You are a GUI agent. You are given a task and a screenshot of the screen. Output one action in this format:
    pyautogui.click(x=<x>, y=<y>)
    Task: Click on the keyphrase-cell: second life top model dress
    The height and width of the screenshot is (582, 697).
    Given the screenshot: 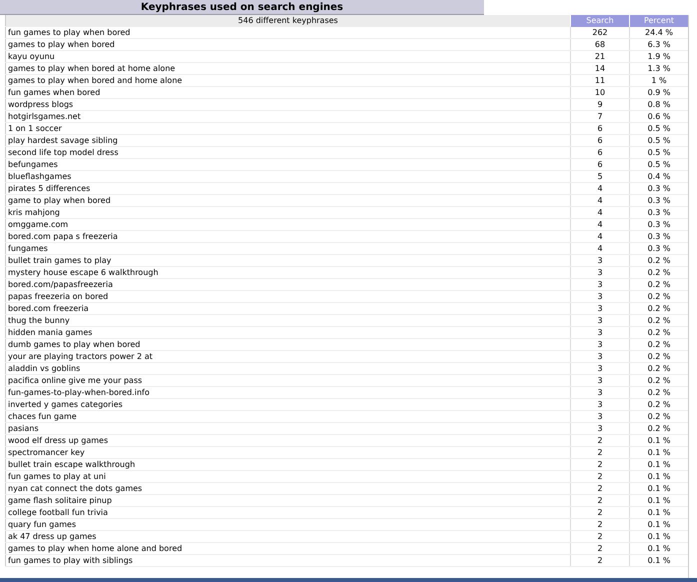 What is the action you would take?
    pyautogui.click(x=288, y=152)
    